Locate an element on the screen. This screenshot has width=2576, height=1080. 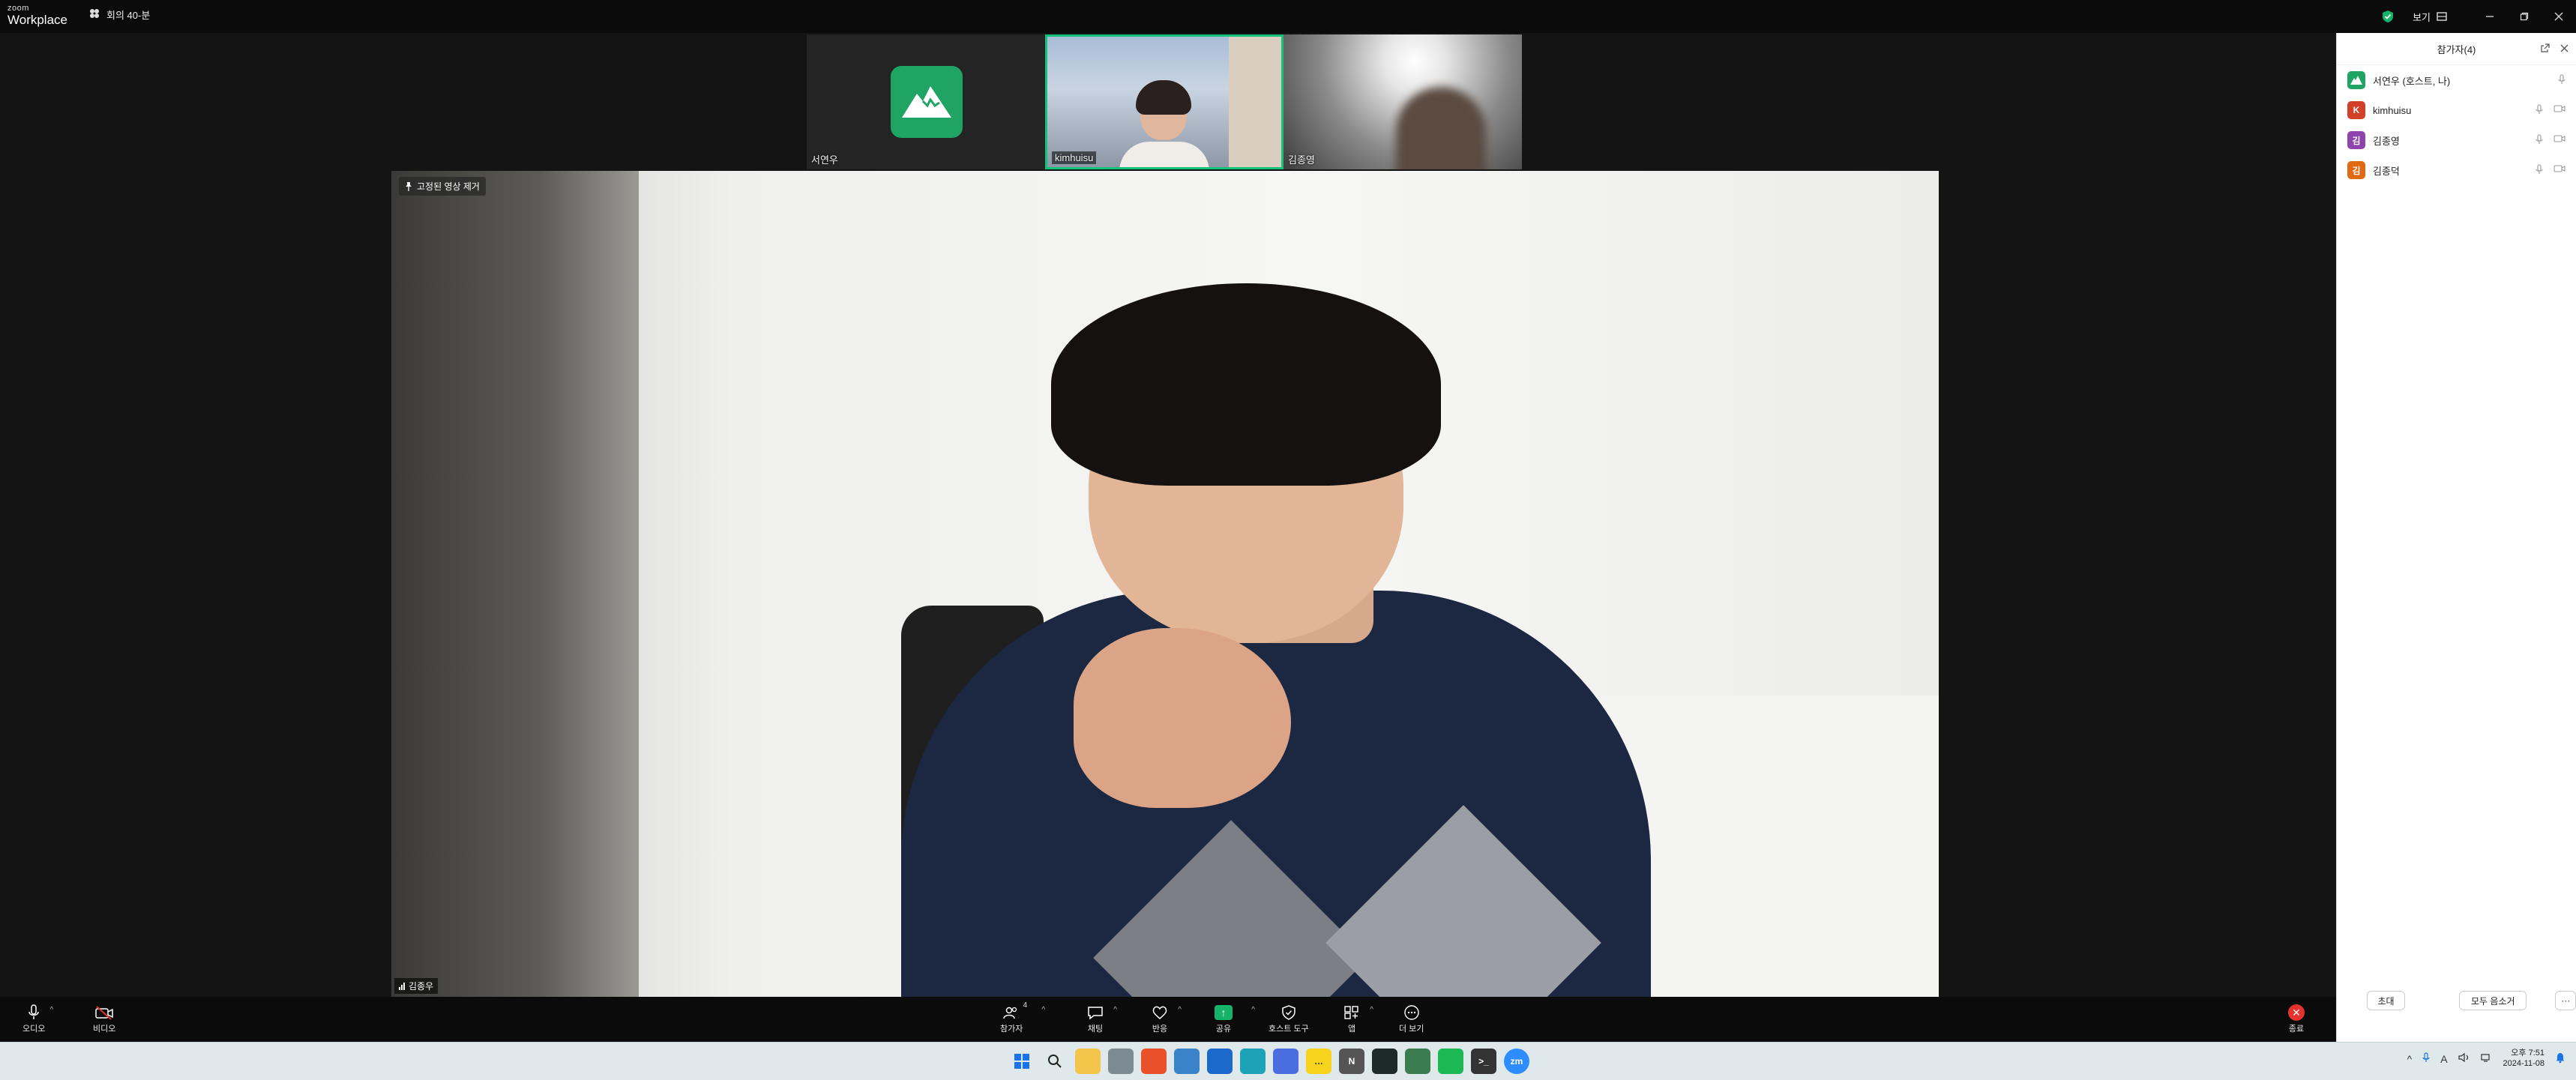
system-clock: 오후 7:51 2024-11-08 is located at coordinates (2524, 1059).